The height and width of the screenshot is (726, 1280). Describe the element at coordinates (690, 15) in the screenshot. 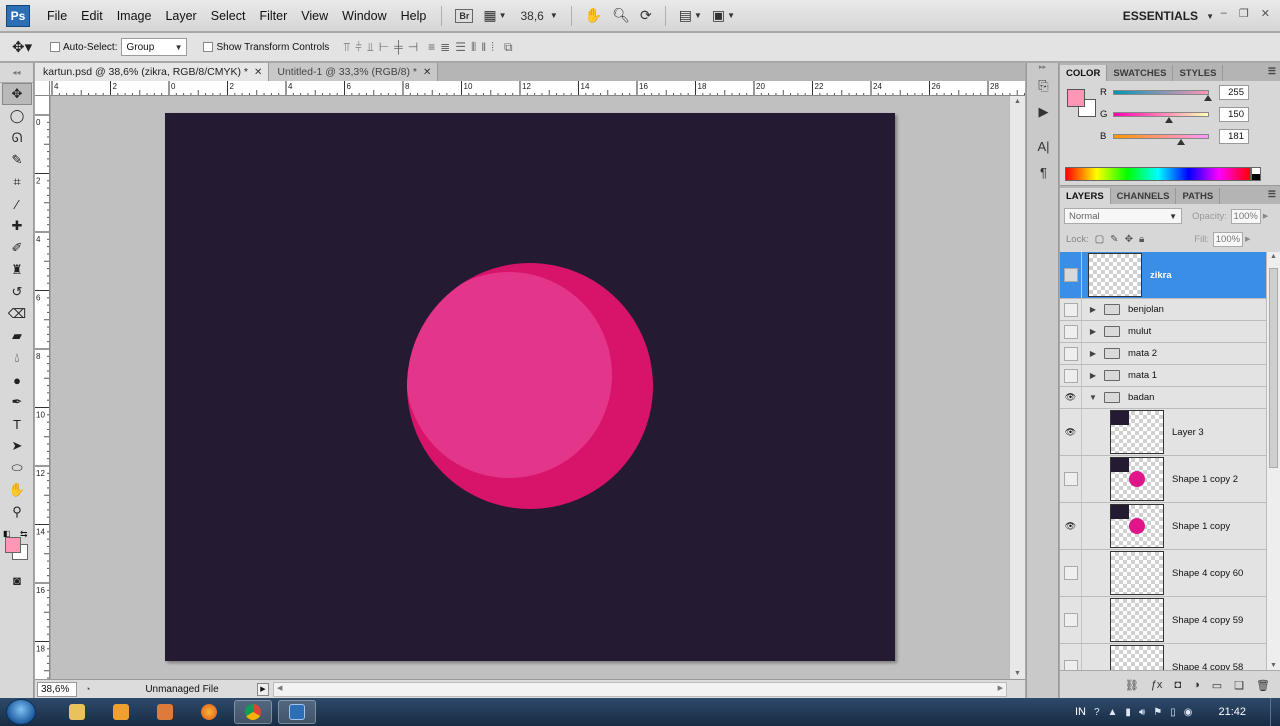

I see `arrange-documents-button: ▤ ▼` at that location.